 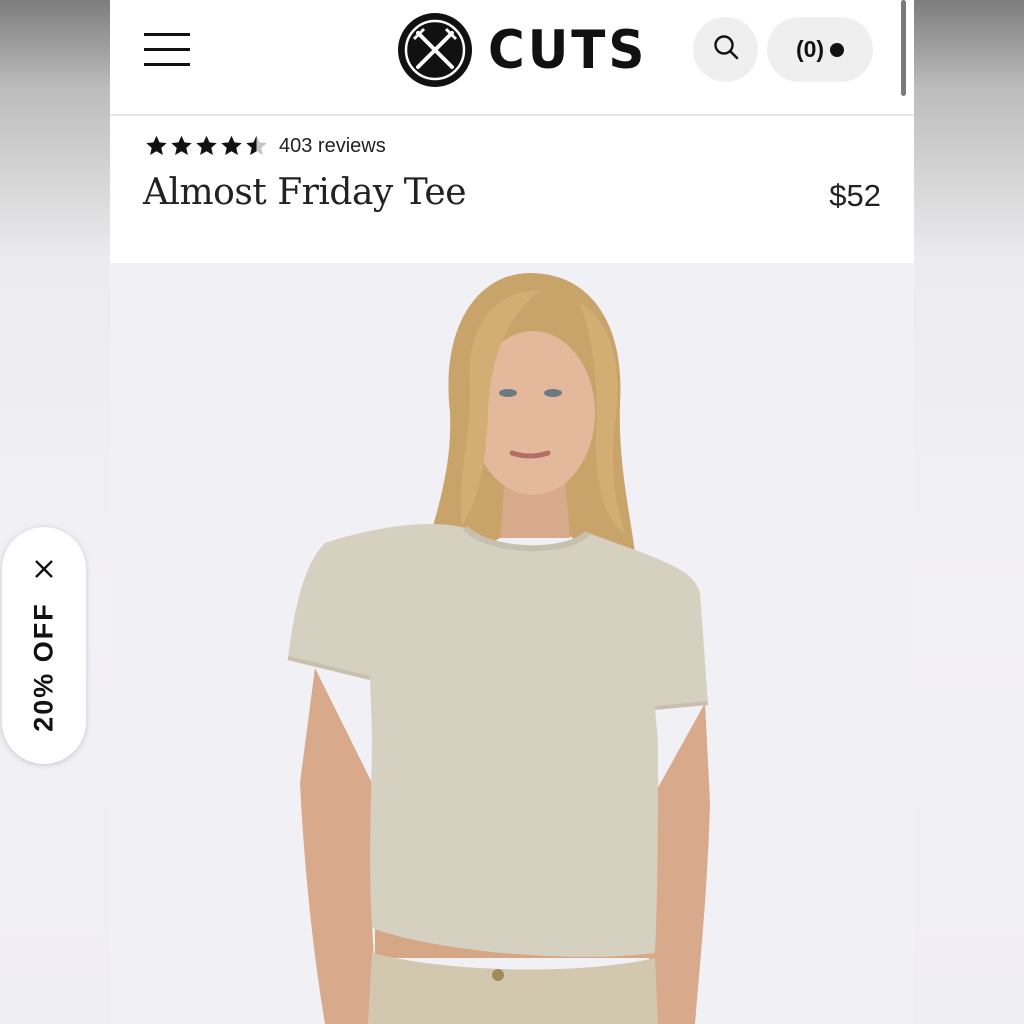 I want to click on rating: 403 reviews, so click(x=265, y=146).